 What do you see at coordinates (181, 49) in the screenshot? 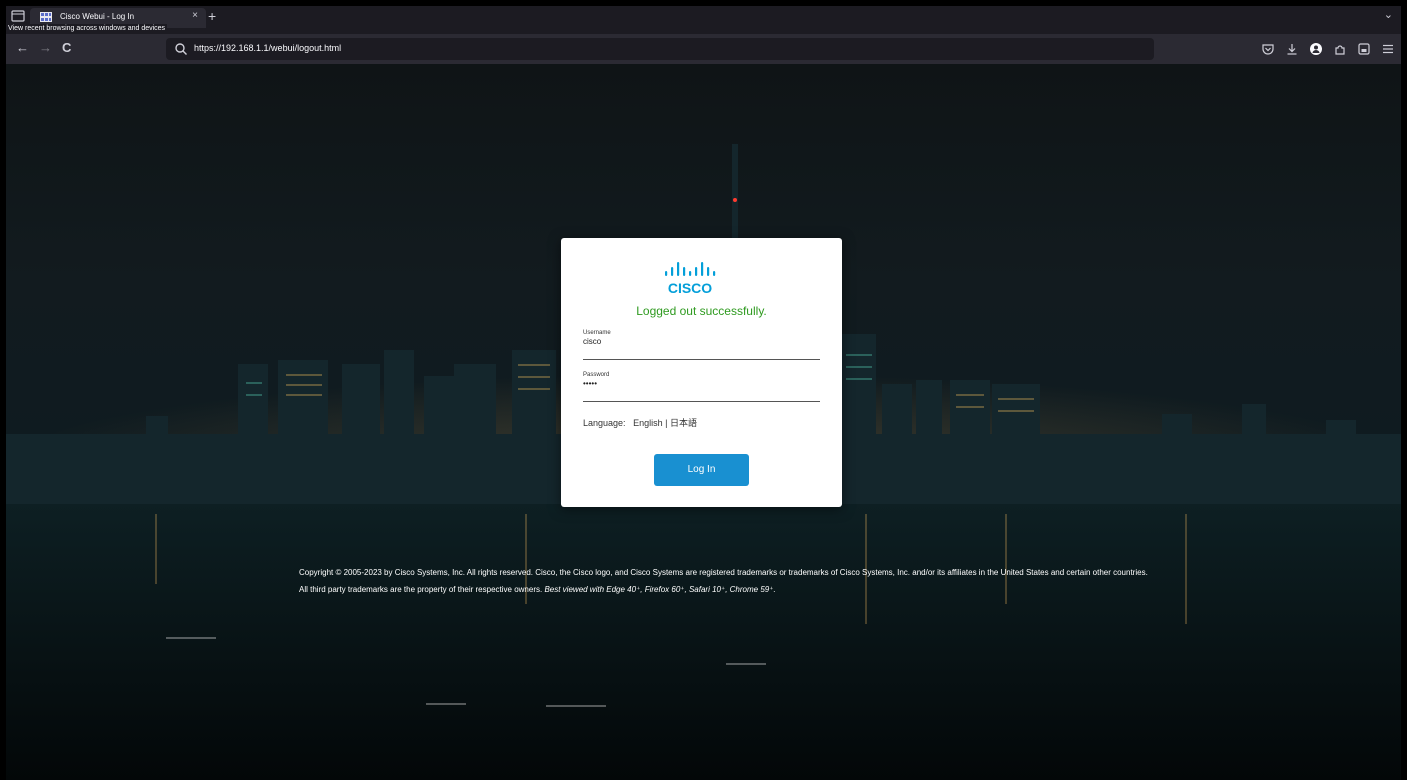
I see `search-icon` at bounding box center [181, 49].